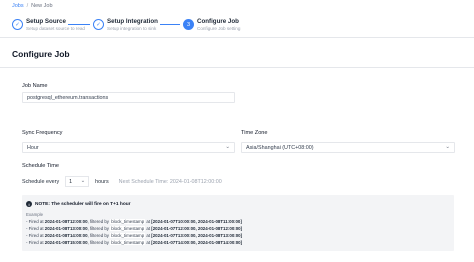  Describe the element at coordinates (18, 6) in the screenshot. I see `breadcrumb-jobs-link: Jobs` at that location.